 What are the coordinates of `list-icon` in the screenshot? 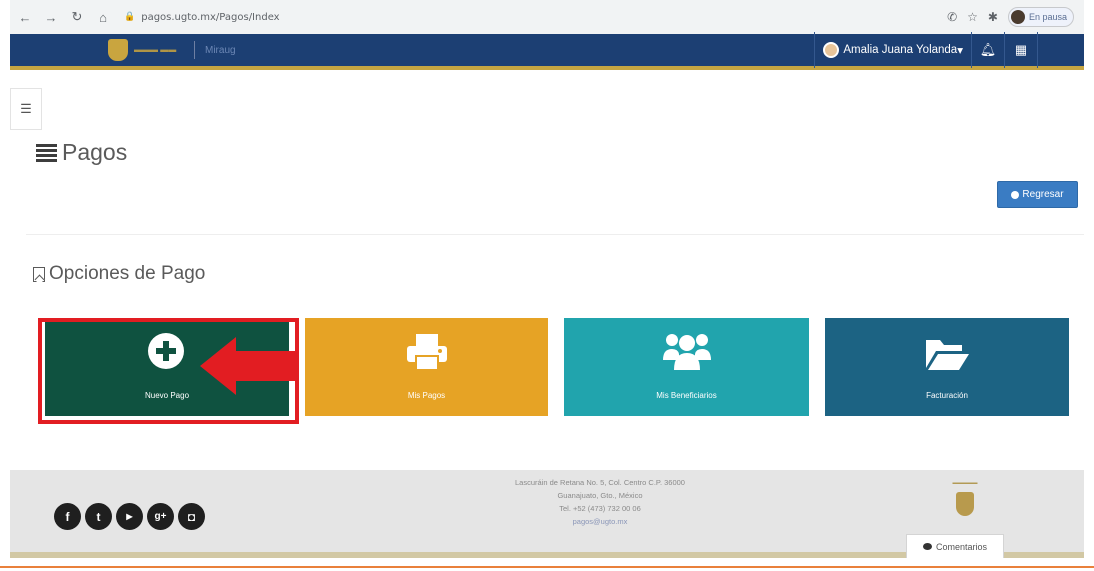 It's located at (46, 152).